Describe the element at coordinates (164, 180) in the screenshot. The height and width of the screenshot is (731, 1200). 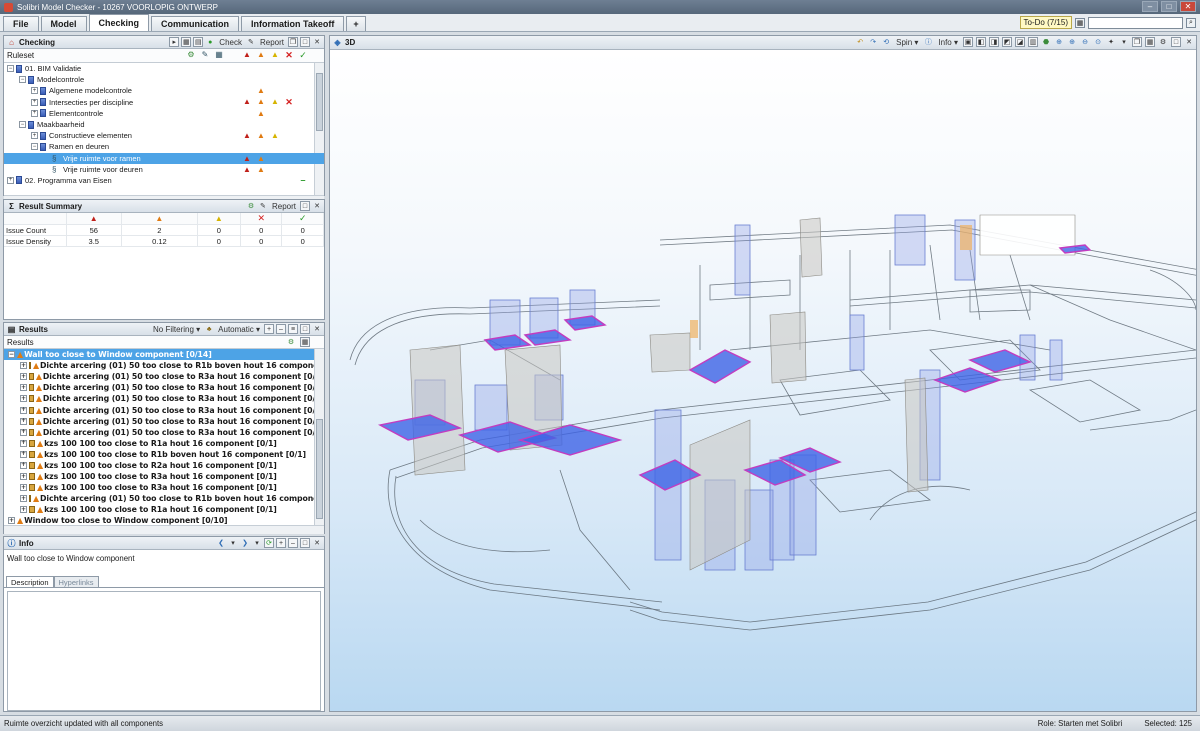
I see `tree-item: +02. Programma van Eisen –` at that location.